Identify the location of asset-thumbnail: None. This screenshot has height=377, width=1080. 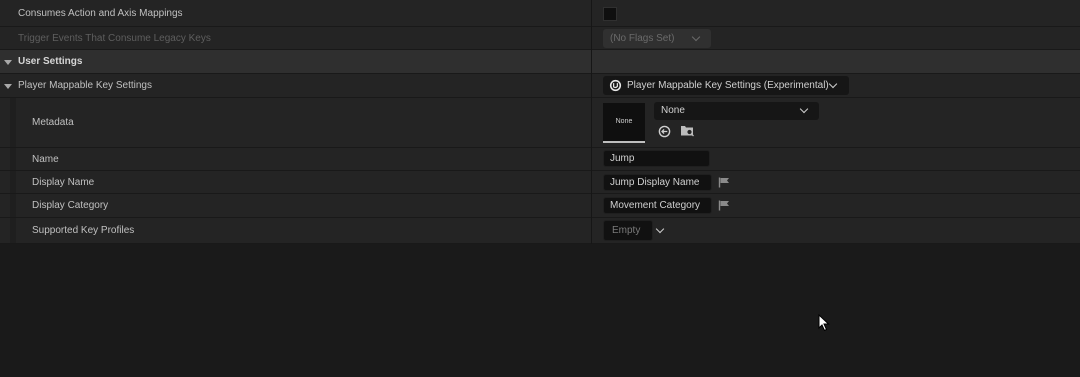
(624, 123).